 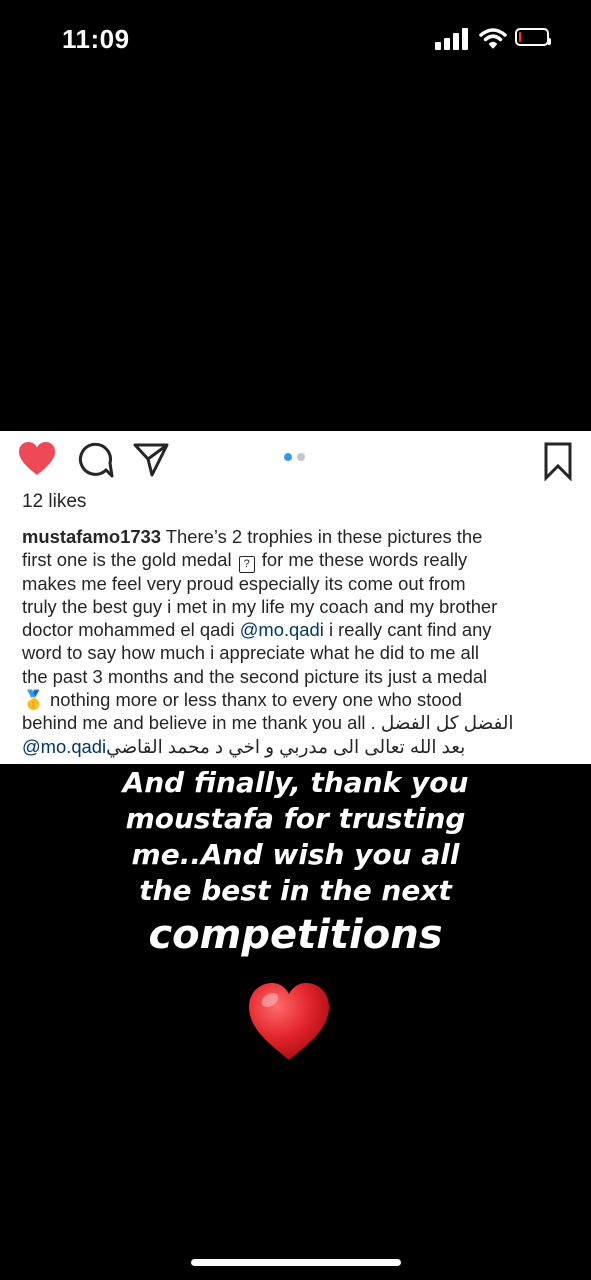 I want to click on story-text-line: And finally, thank you, so click(x=295, y=782).